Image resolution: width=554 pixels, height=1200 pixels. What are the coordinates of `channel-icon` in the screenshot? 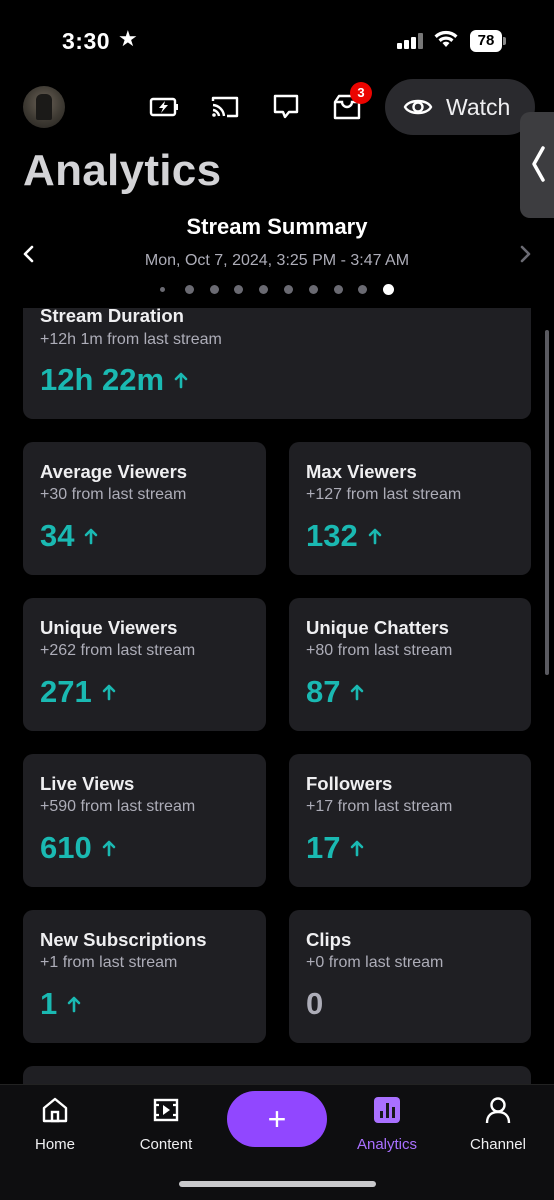 It's located at (498, 1110).